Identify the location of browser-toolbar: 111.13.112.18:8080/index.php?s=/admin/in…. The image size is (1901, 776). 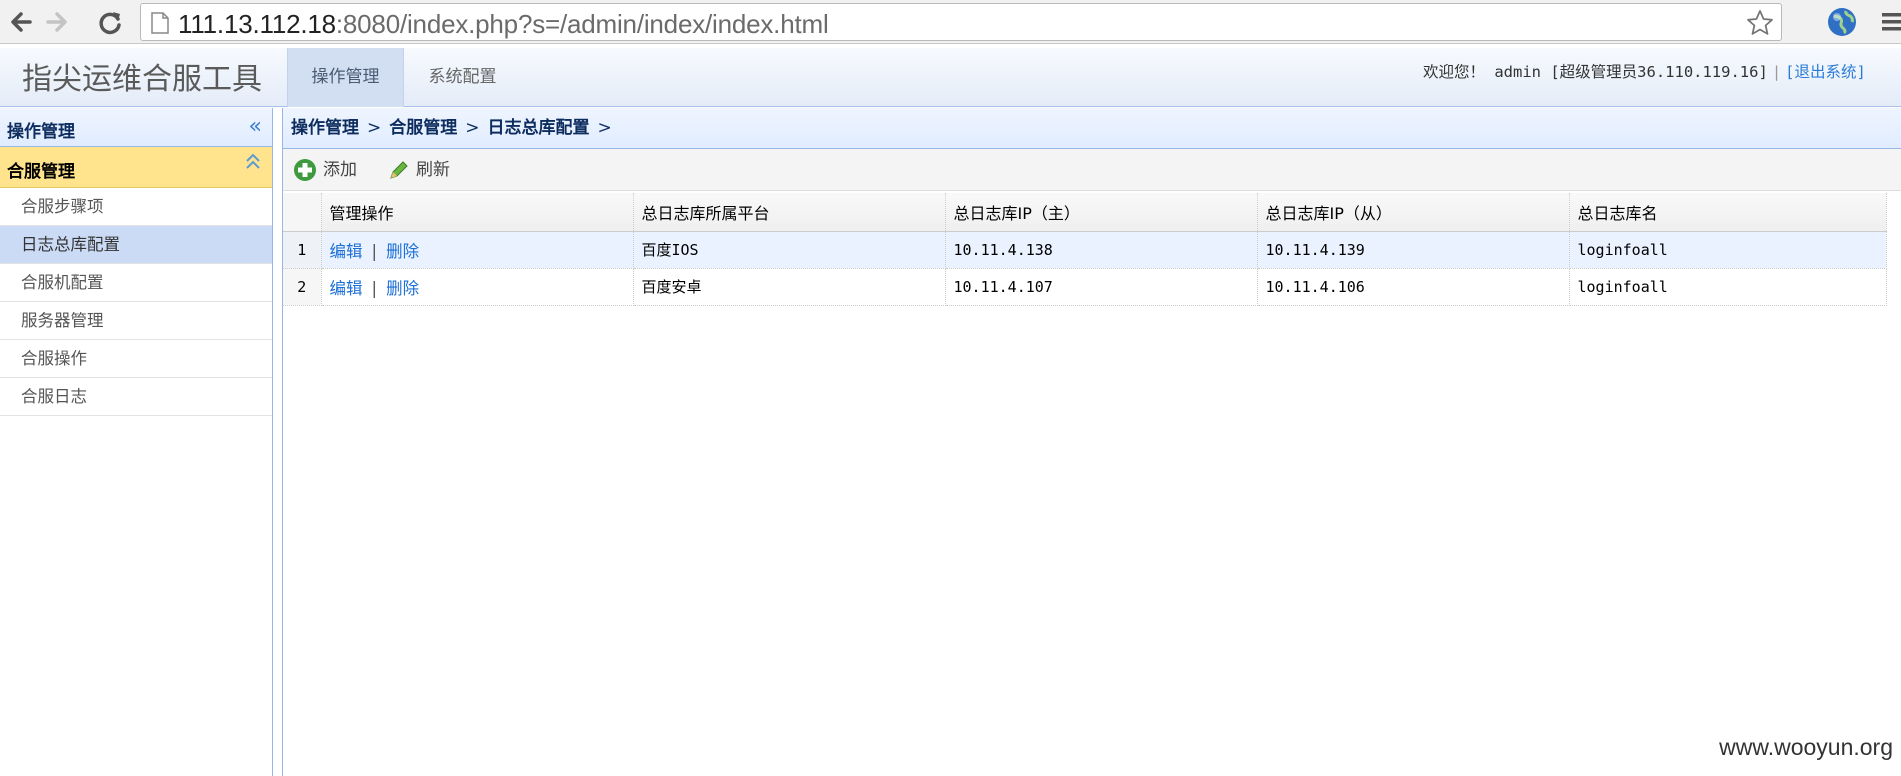
(950, 22).